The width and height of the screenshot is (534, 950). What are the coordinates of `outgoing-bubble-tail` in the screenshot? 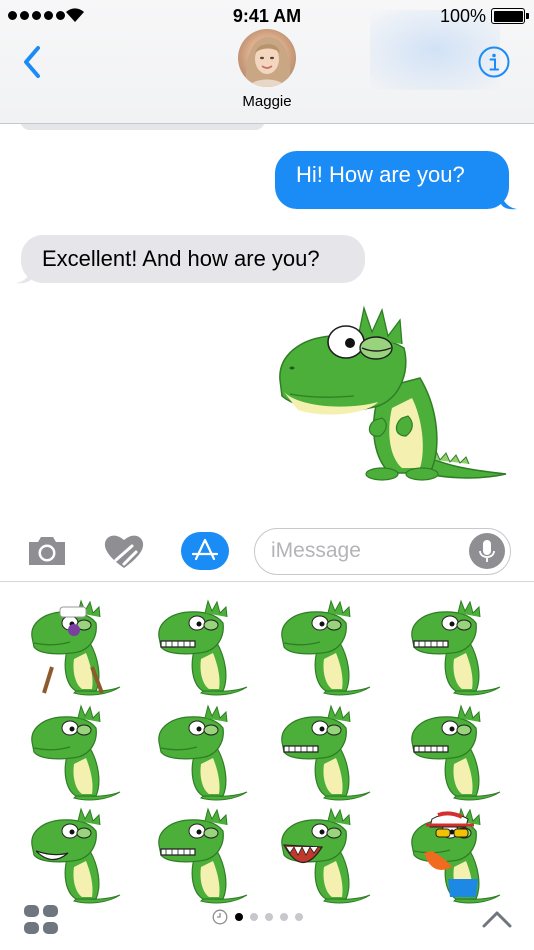 It's located at (509, 202).